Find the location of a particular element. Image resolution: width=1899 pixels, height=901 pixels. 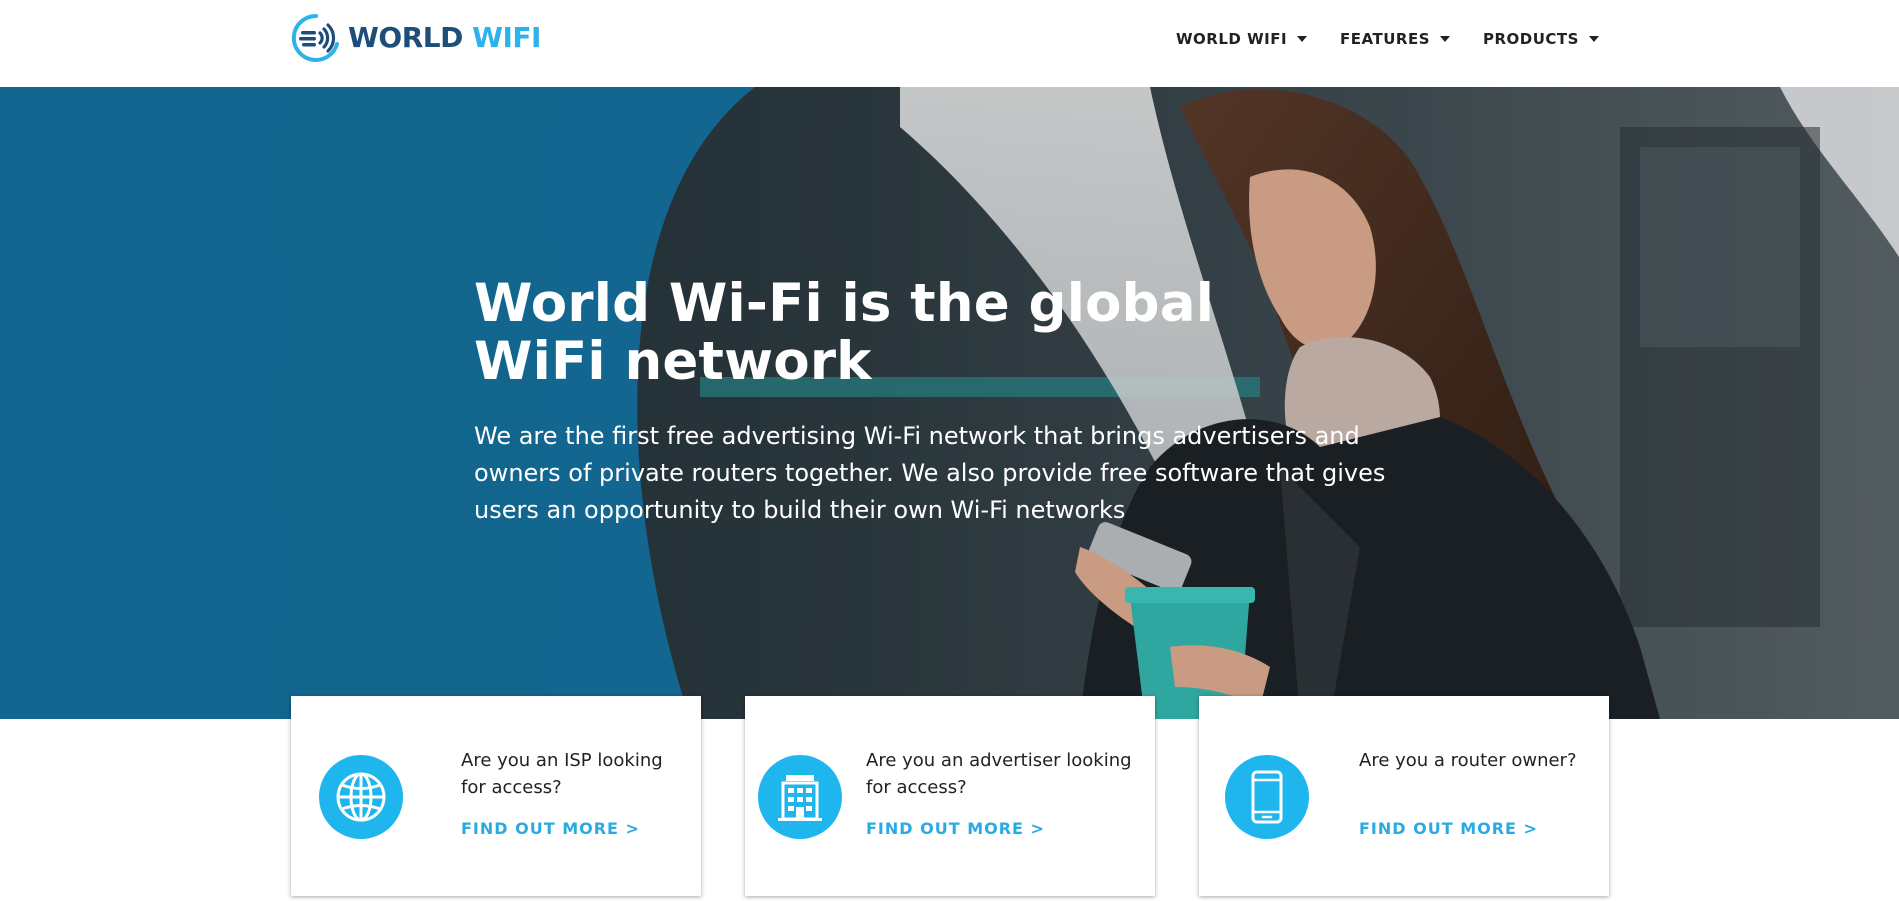

building-icon is located at coordinates (800, 797).